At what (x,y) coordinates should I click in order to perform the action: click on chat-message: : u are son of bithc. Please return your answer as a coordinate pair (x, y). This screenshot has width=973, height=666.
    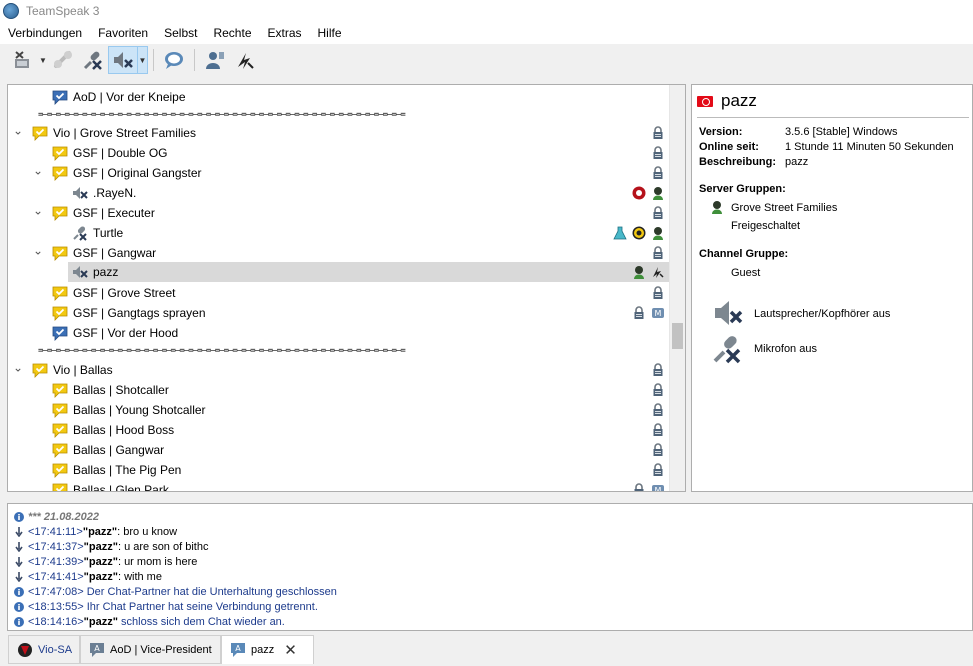
    Looking at the image, I should click on (163, 546).